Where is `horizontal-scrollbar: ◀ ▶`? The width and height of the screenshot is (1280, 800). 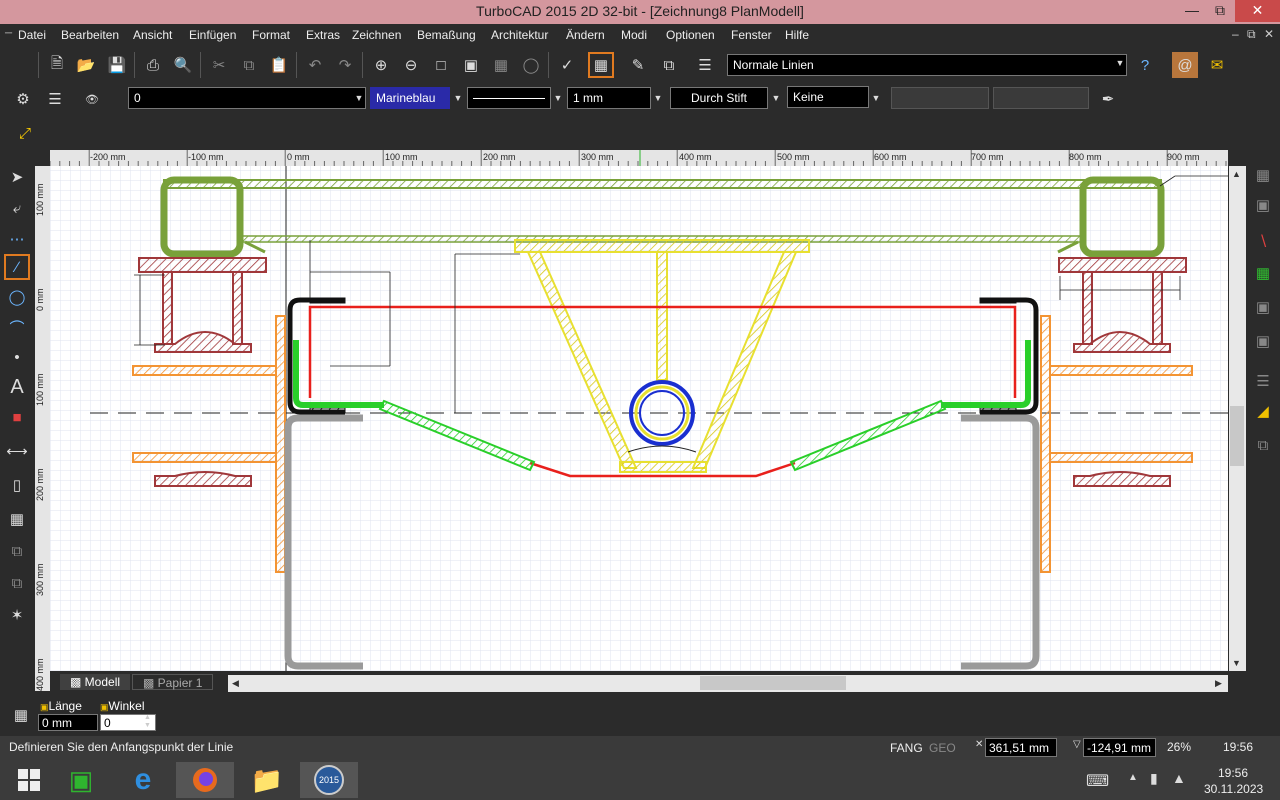 horizontal-scrollbar: ◀ ▶ is located at coordinates (728, 683).